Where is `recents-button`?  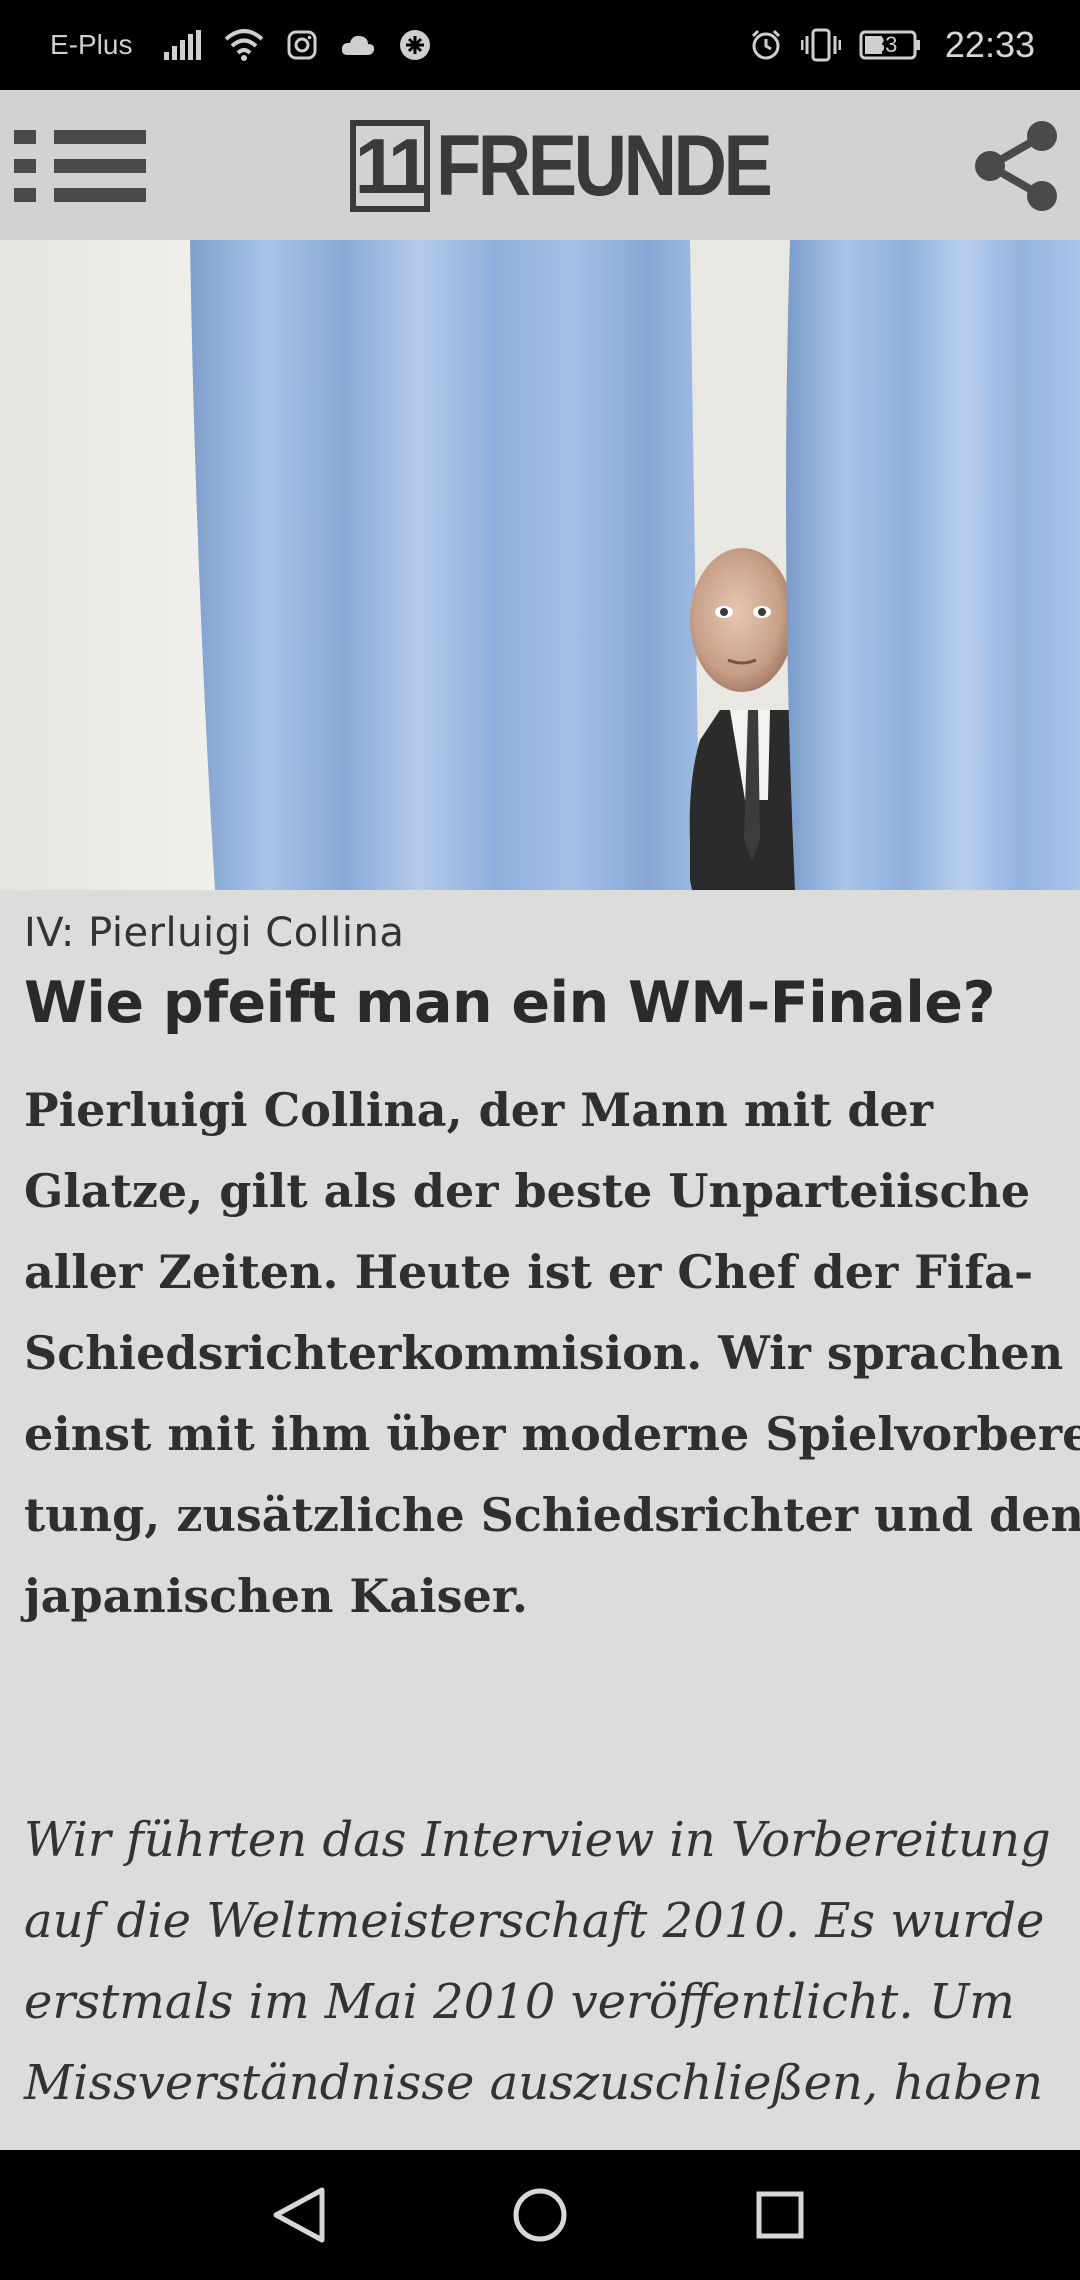
recents-button is located at coordinates (780, 2215).